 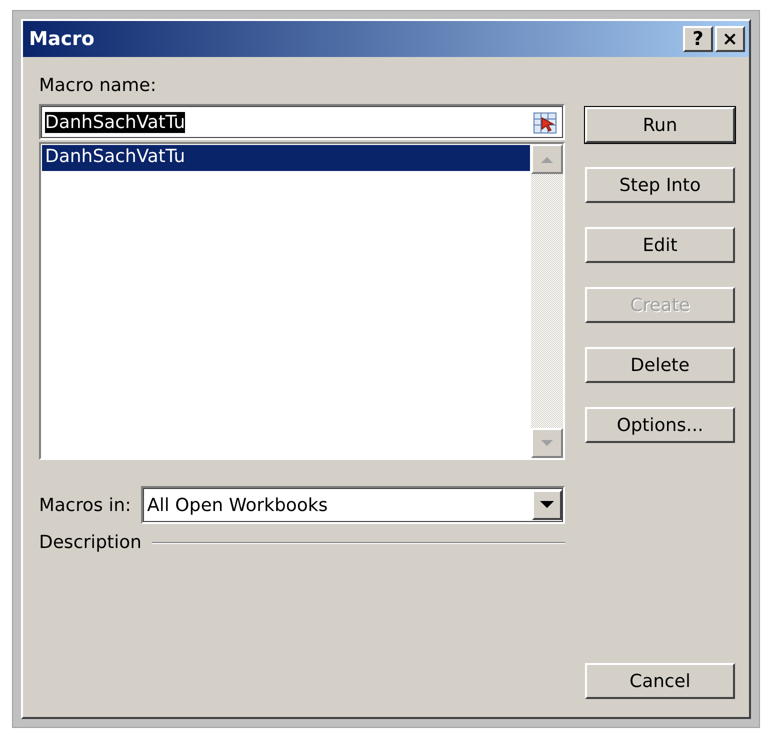 I want to click on scroll-up-icon, so click(x=547, y=159).